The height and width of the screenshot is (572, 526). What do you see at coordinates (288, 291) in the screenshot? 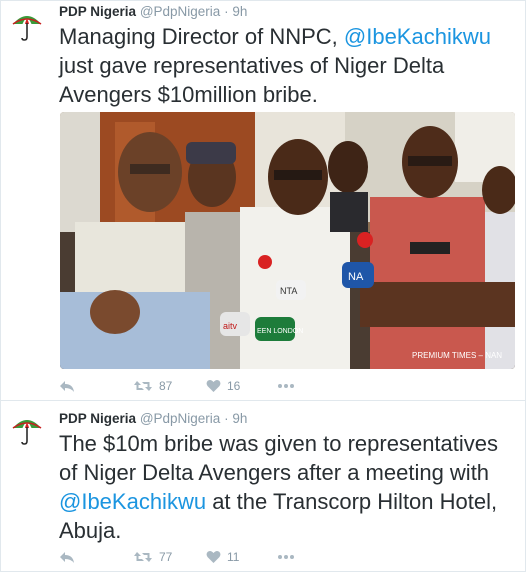
I see `mic-nta-label: NTA` at bounding box center [288, 291].